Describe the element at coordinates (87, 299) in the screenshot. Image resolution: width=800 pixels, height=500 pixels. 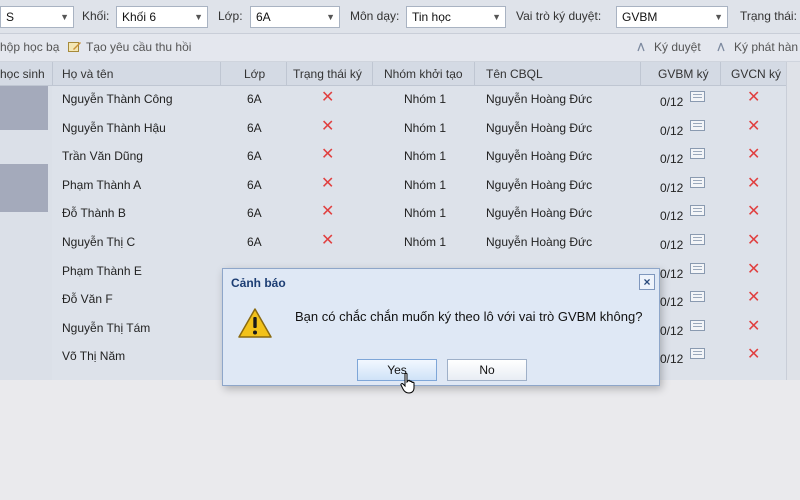
I see `student-name: Đỗ Văn F` at that location.